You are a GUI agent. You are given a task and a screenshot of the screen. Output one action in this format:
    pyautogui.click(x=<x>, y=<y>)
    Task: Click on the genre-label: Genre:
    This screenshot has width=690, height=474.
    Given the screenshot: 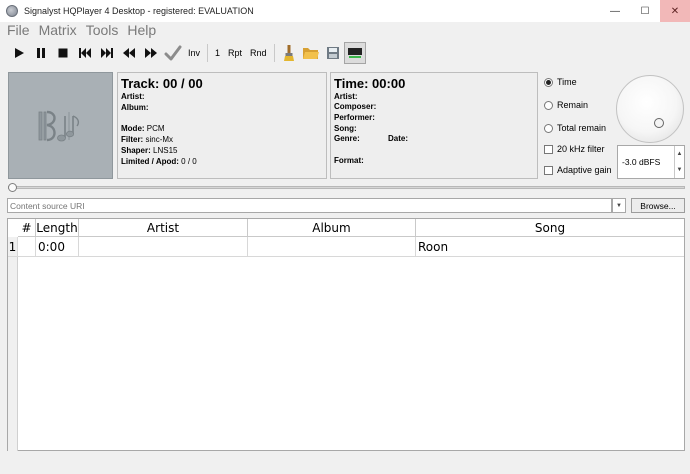 What is the action you would take?
    pyautogui.click(x=347, y=138)
    